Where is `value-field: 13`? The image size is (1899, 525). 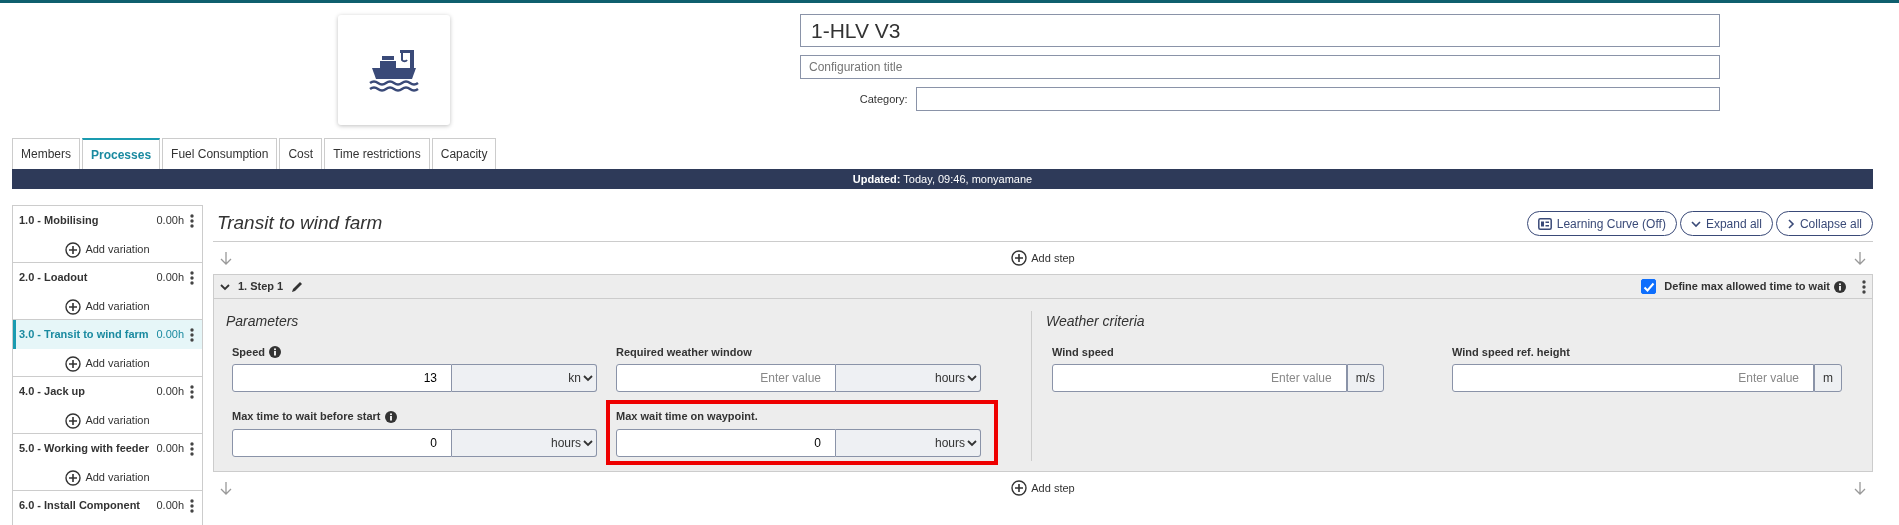
value-field: 13 is located at coordinates (342, 378).